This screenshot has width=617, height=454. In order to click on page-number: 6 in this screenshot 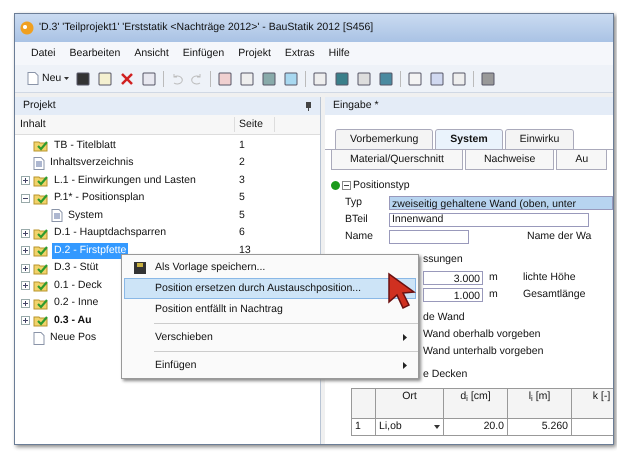, I will do `click(241, 232)`.